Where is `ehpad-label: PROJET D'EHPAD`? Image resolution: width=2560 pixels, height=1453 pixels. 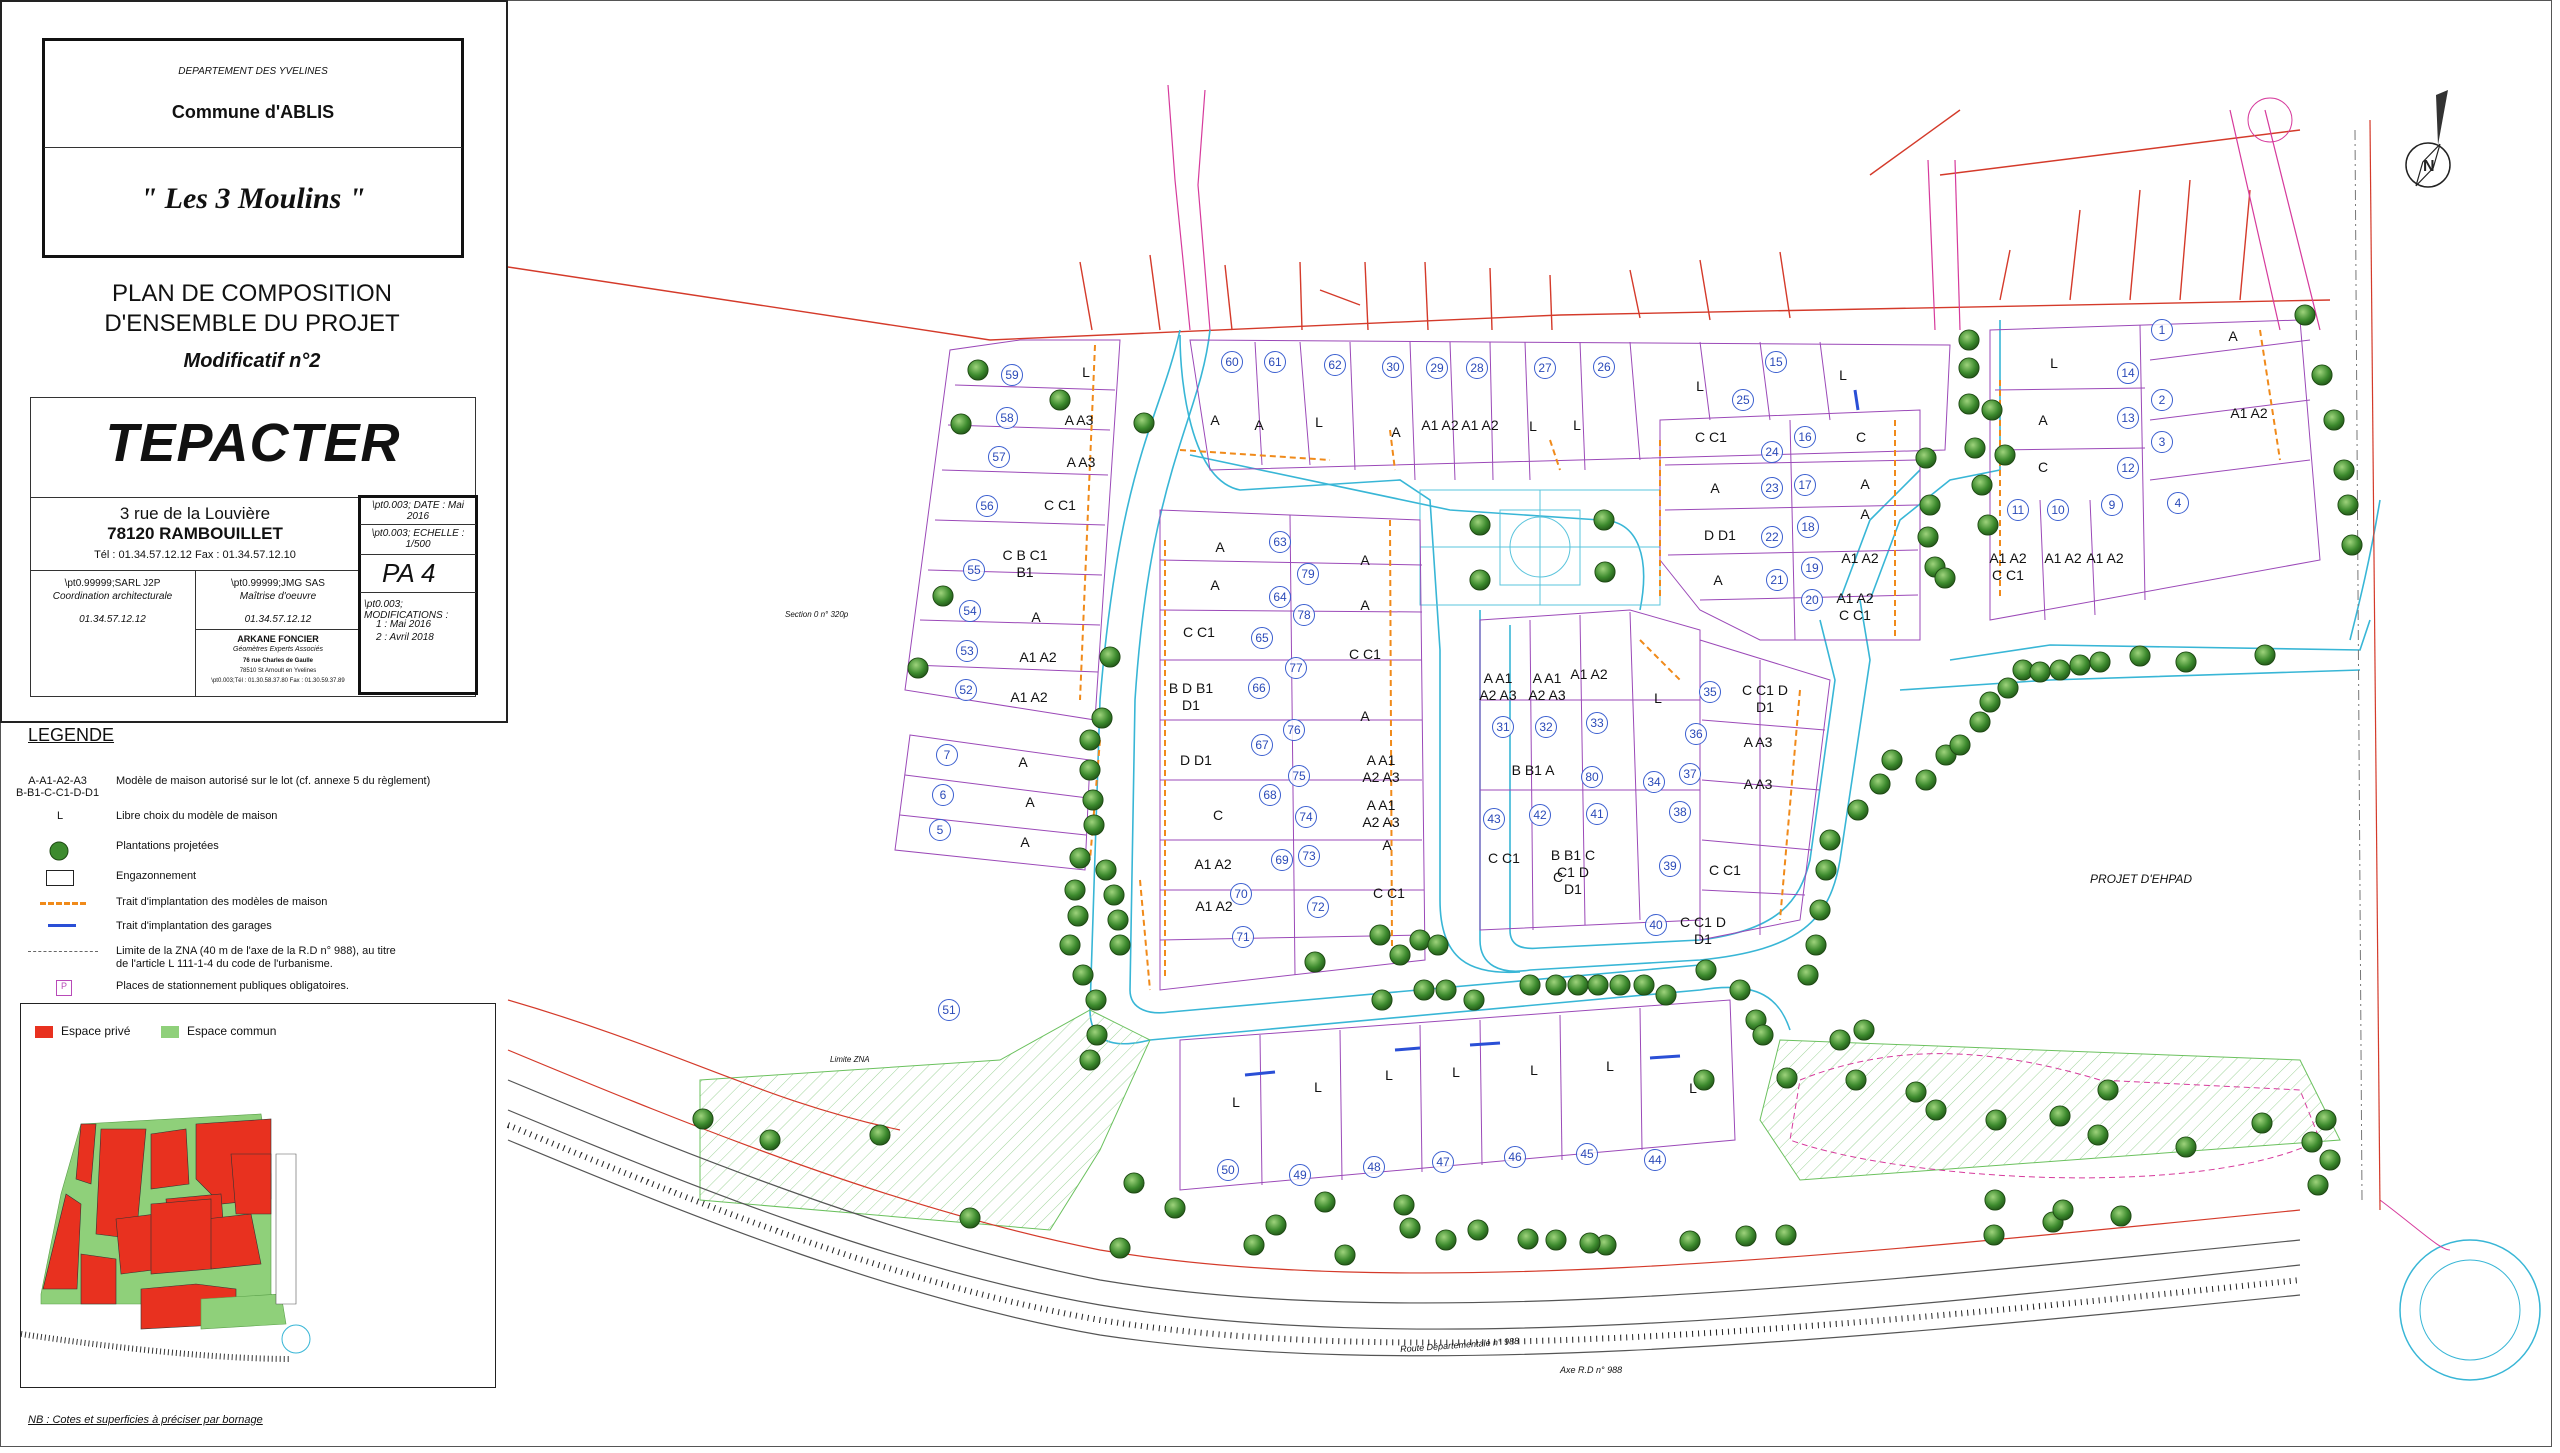
ehpad-label: PROJET D'EHPAD is located at coordinates (2141, 879).